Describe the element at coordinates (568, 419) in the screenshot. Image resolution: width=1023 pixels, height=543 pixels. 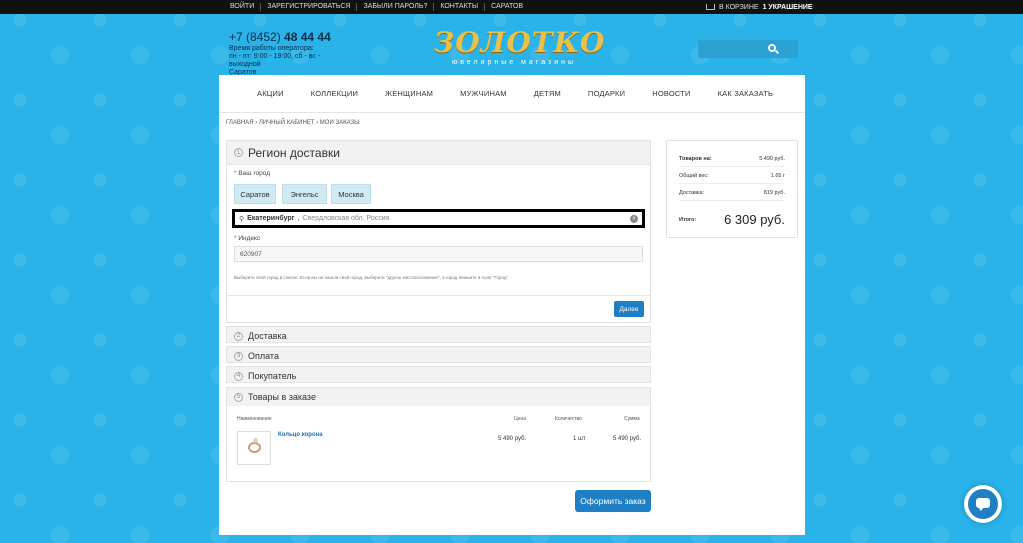
I see `col-qty-header: Количество` at that location.